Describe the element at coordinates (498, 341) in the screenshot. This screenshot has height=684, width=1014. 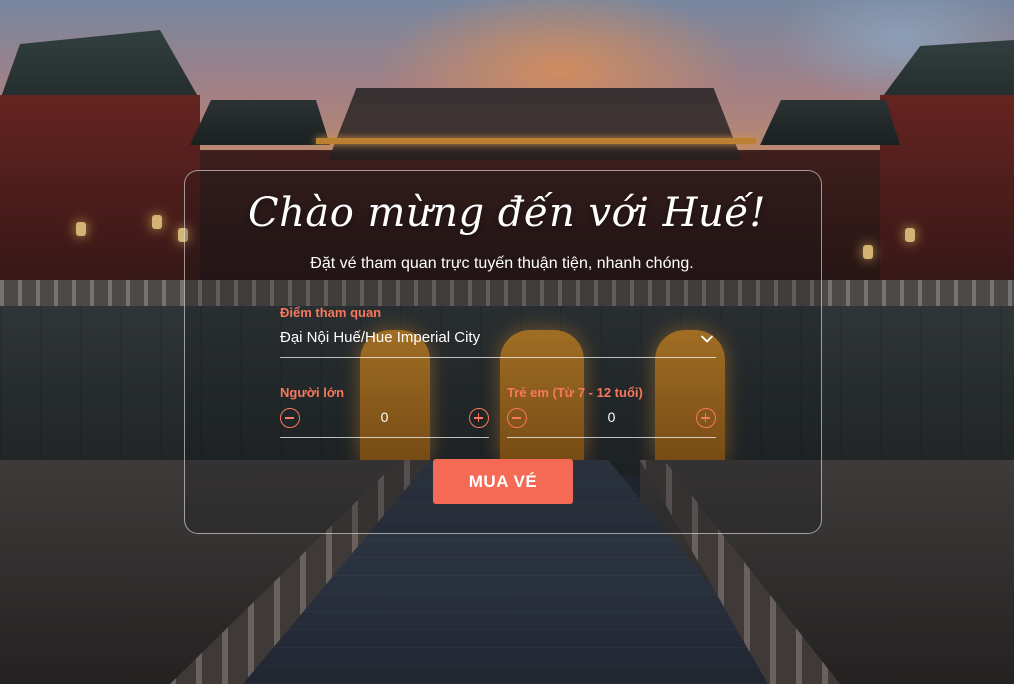
I see `destination-select: Đại Nội Huế/Hue Imperial City` at that location.